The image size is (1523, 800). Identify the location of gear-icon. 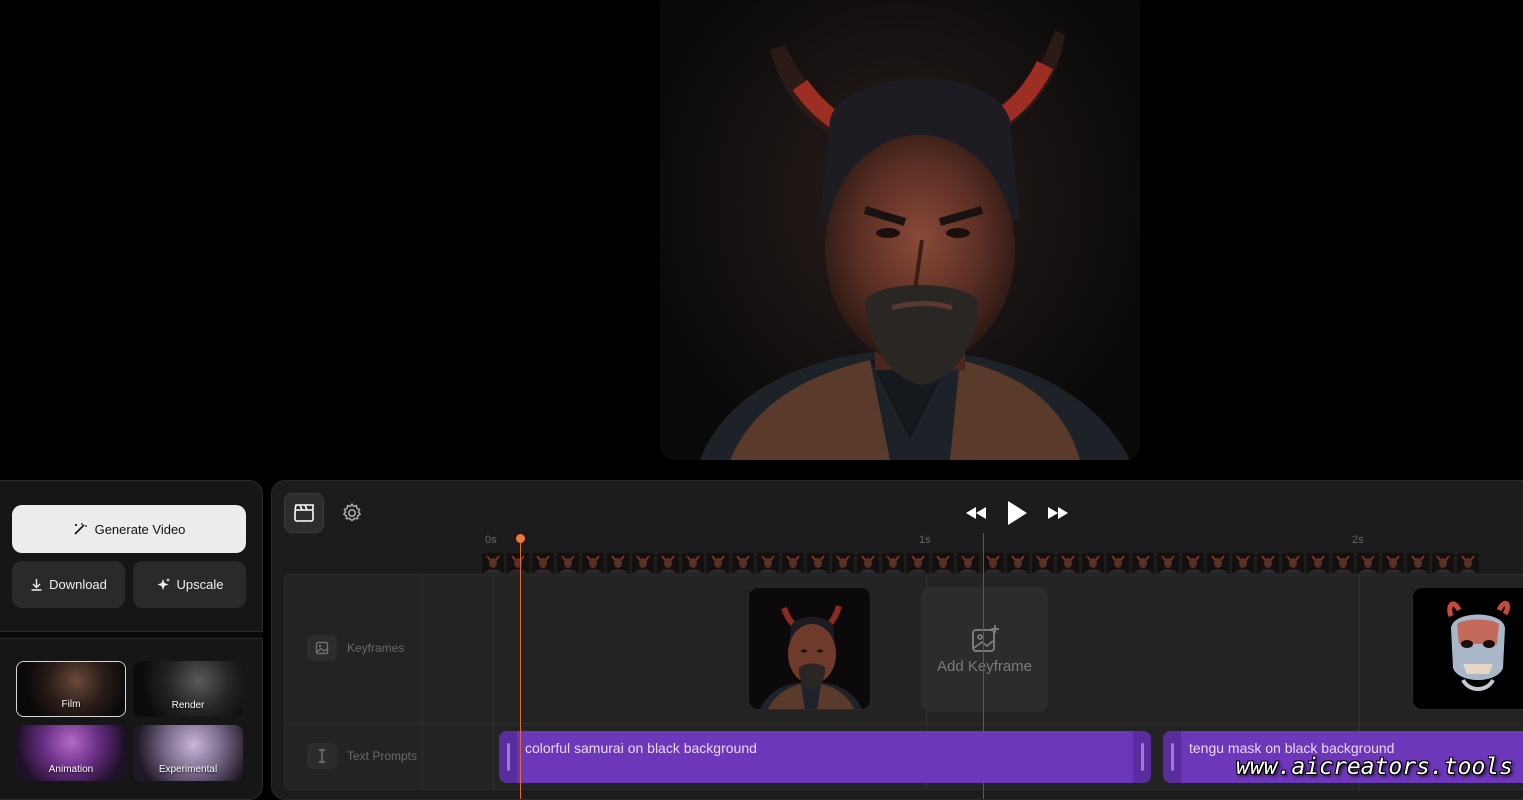
(352, 512).